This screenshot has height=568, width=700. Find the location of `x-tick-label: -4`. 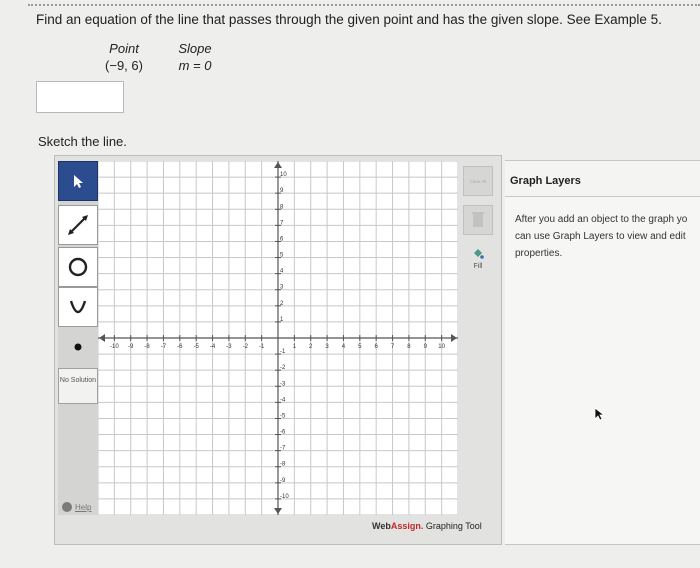

x-tick-label: -4 is located at coordinates (213, 347).